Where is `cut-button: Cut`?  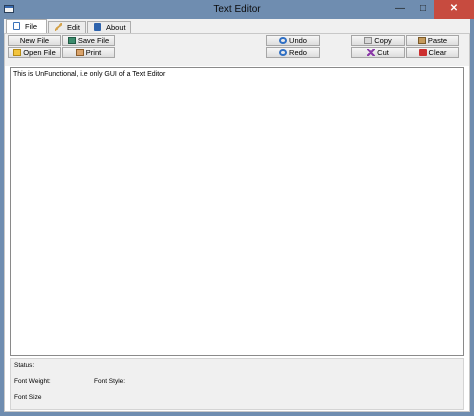 cut-button: Cut is located at coordinates (378, 52).